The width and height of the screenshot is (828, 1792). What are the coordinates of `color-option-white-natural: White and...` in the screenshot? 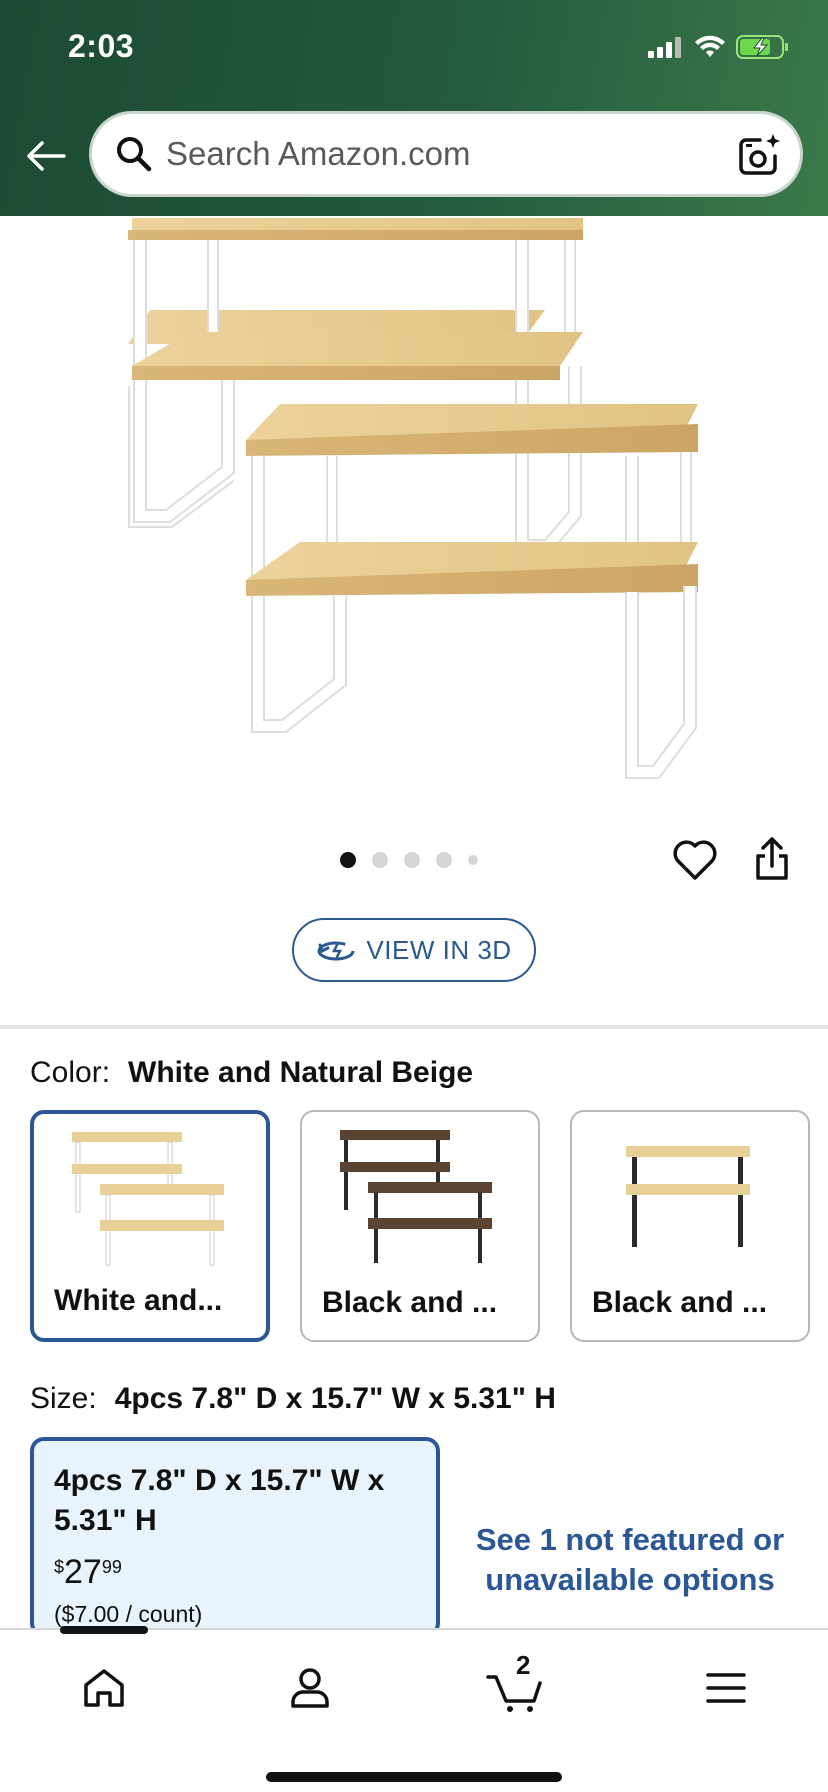 It's located at (150, 1226).